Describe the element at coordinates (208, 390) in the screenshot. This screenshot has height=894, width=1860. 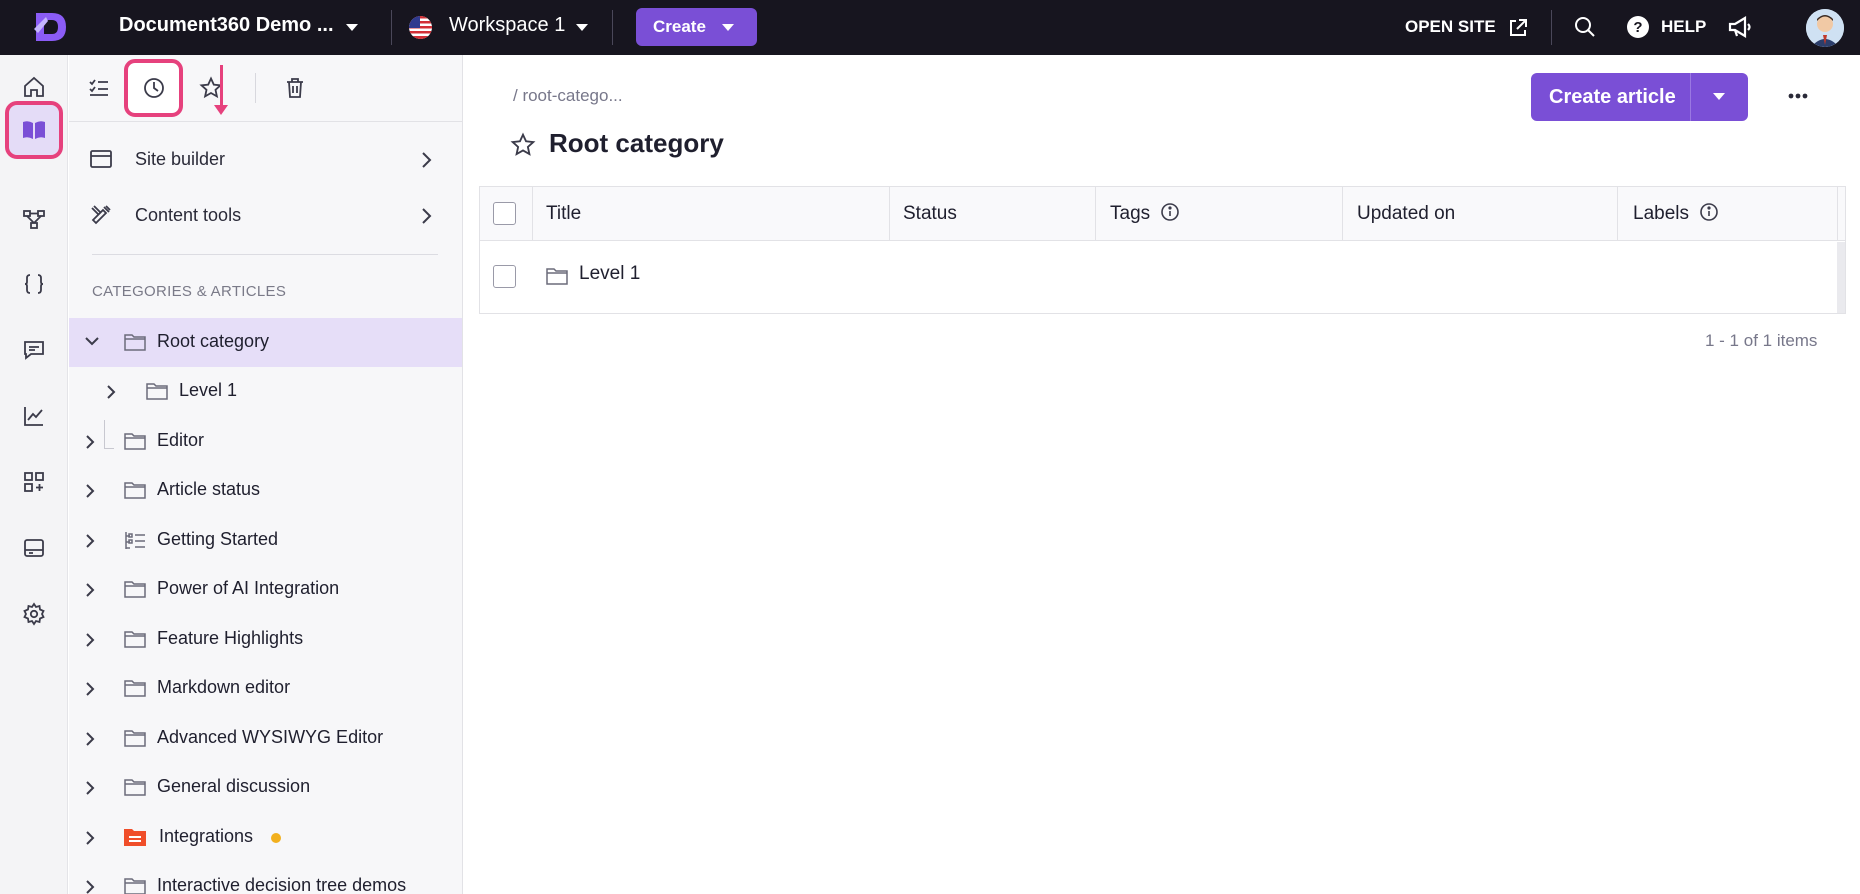
I see `tree-label: Level 1` at that location.